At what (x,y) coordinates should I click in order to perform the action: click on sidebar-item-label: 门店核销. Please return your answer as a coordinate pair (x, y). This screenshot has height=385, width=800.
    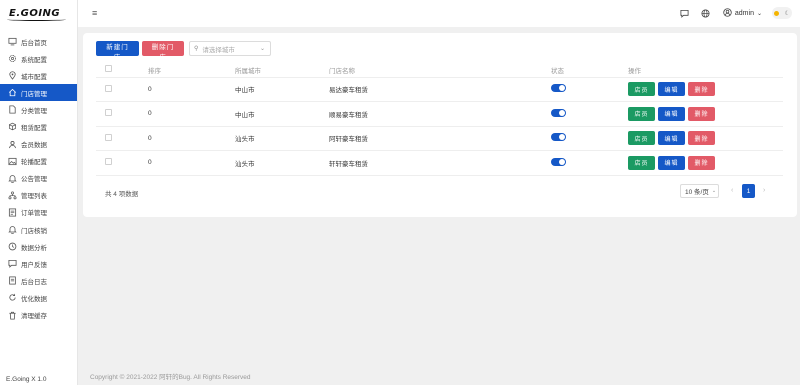
    Looking at the image, I should click on (34, 231).